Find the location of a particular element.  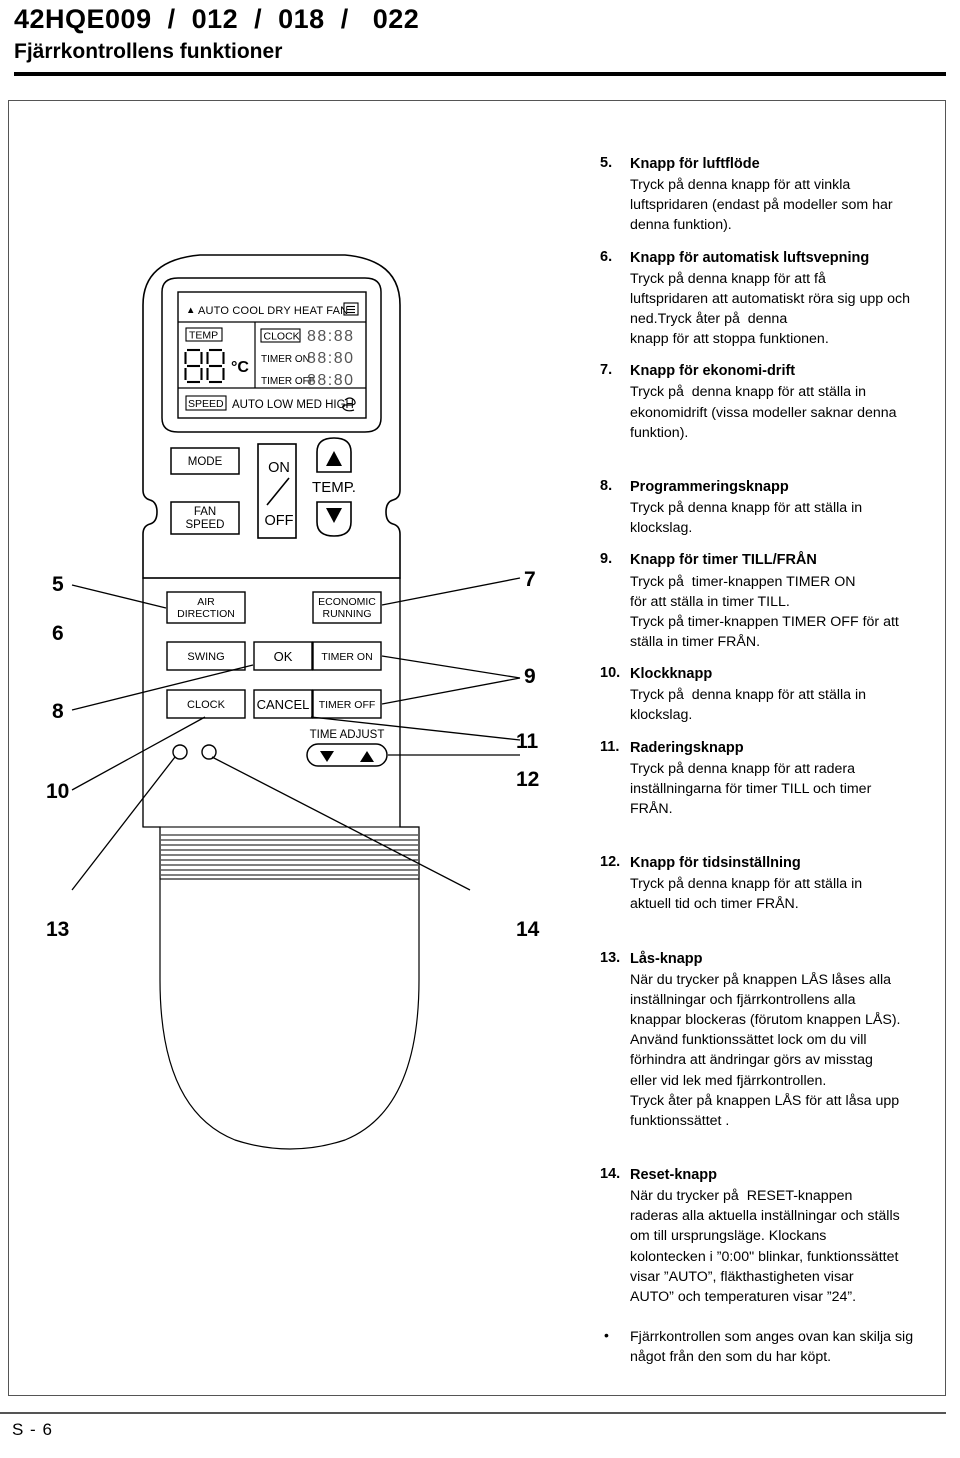

page-title: Fjärrkontrollens funktioner is located at coordinates (148, 51).